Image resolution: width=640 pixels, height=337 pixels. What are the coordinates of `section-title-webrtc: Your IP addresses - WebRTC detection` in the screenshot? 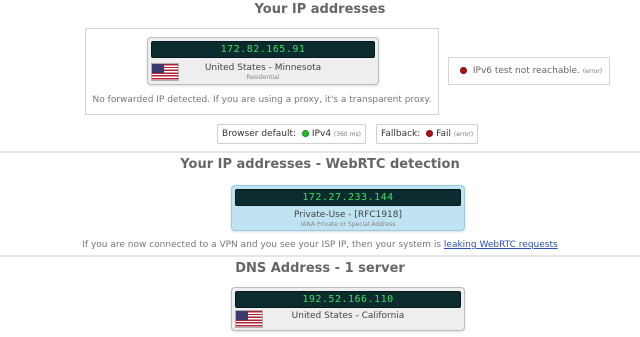 It's located at (320, 164).